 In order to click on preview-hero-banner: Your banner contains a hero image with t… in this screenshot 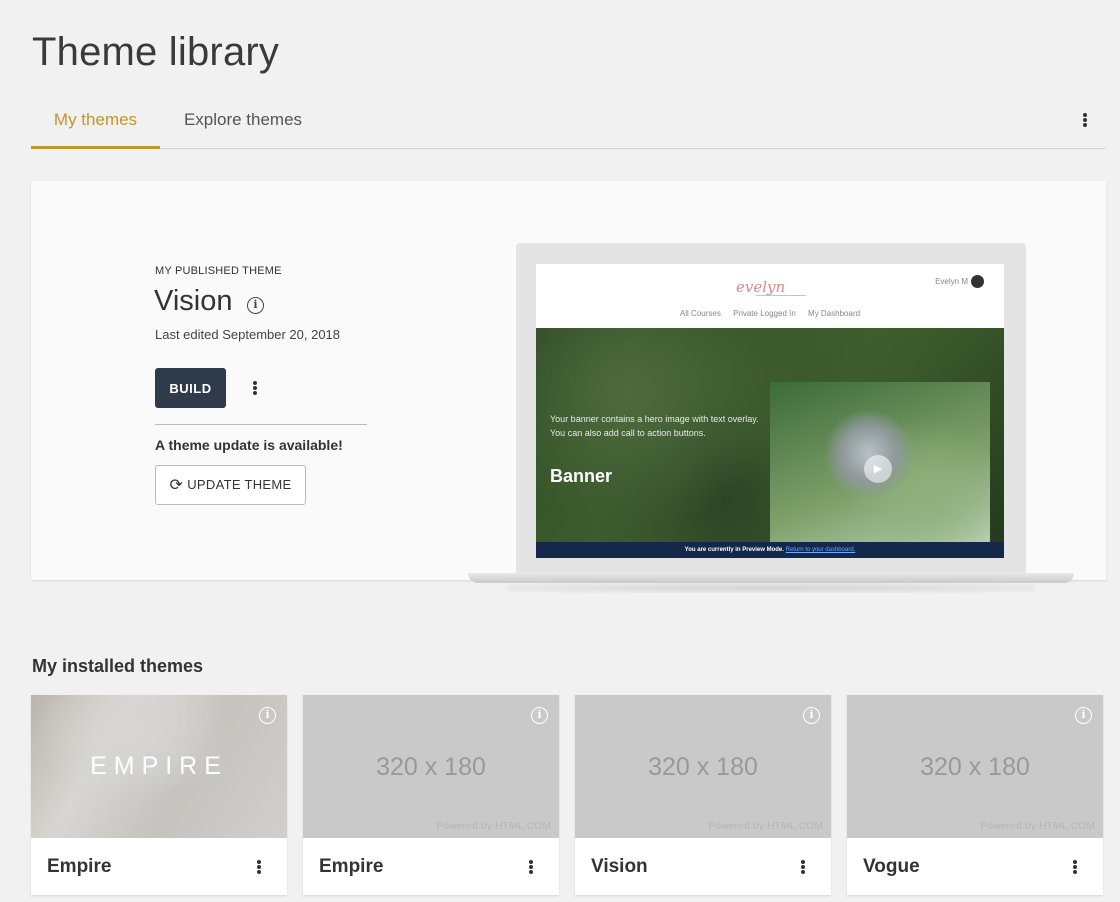, I will do `click(770, 435)`.